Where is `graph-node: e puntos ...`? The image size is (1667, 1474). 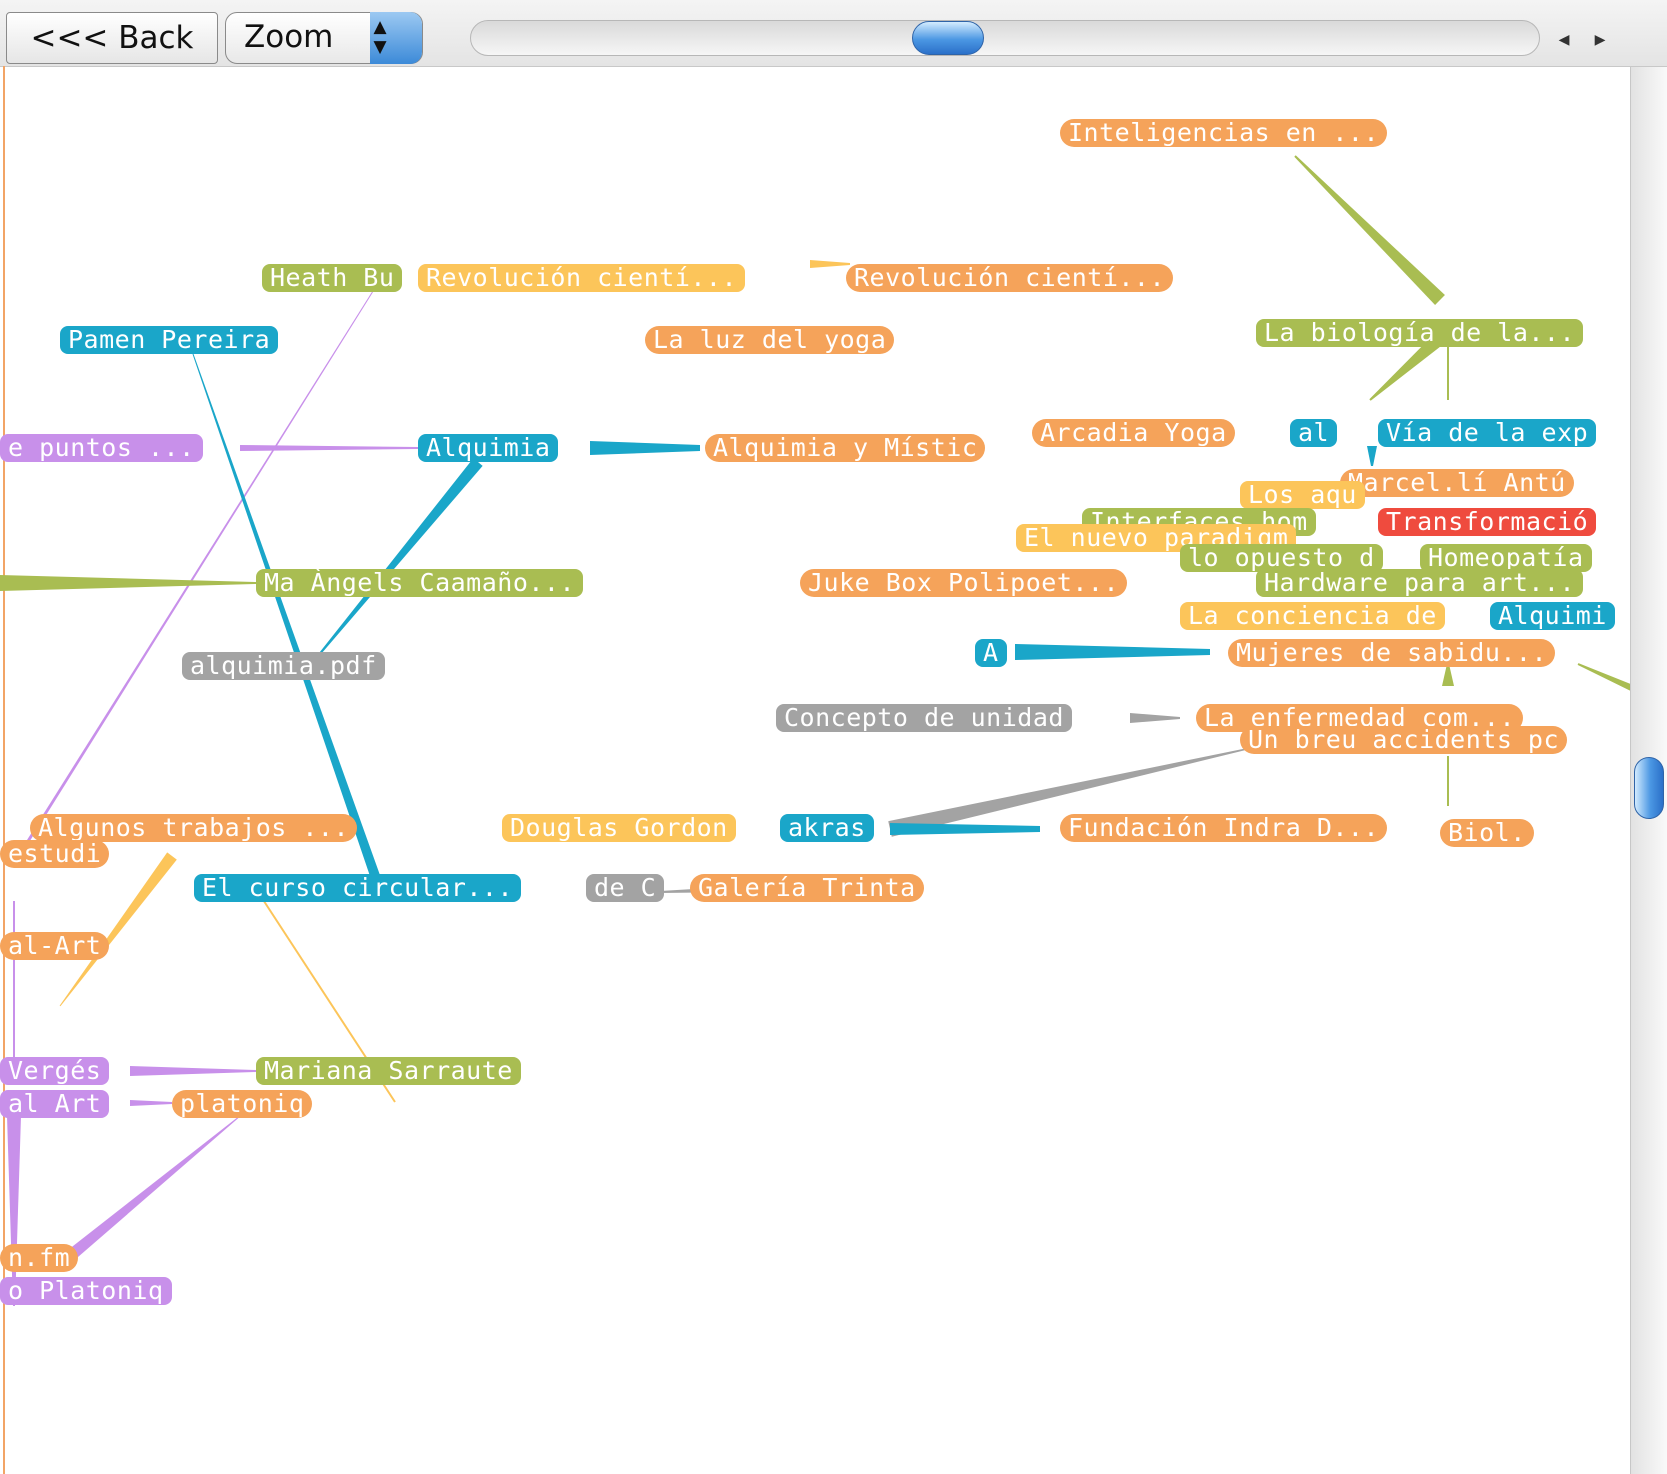
graph-node: e puntos ... is located at coordinates (101, 448).